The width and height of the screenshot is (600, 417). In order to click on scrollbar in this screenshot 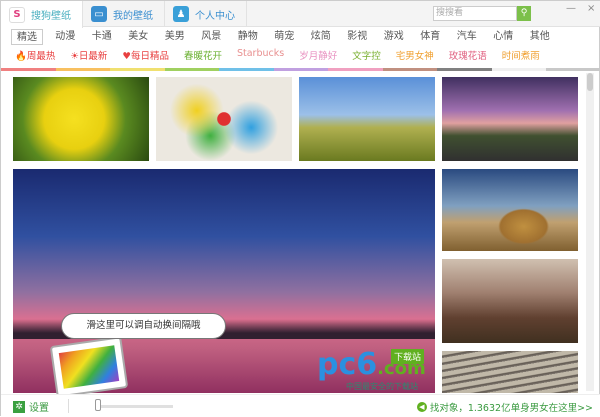, I will do `click(590, 232)`.